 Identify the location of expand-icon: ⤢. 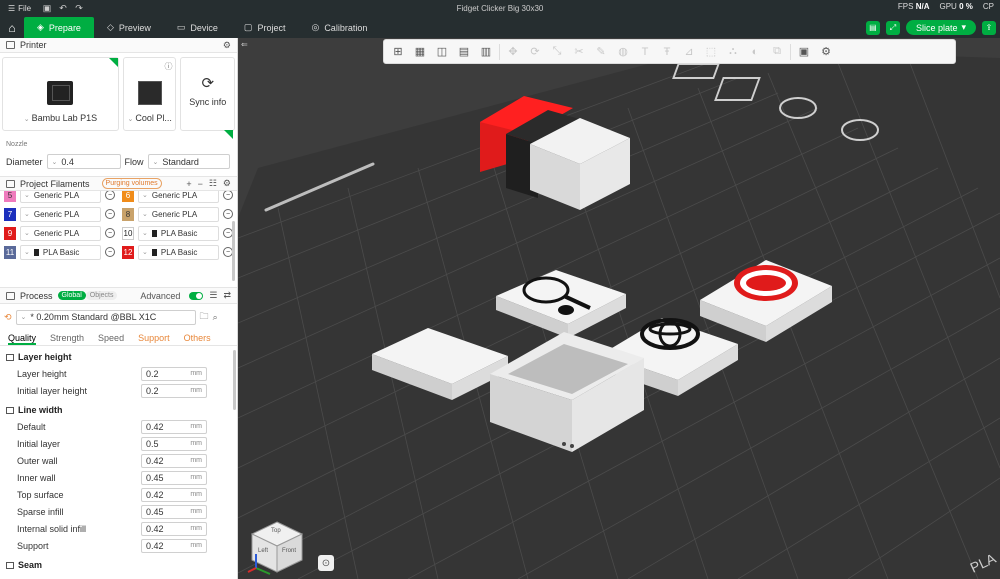
(892, 27).